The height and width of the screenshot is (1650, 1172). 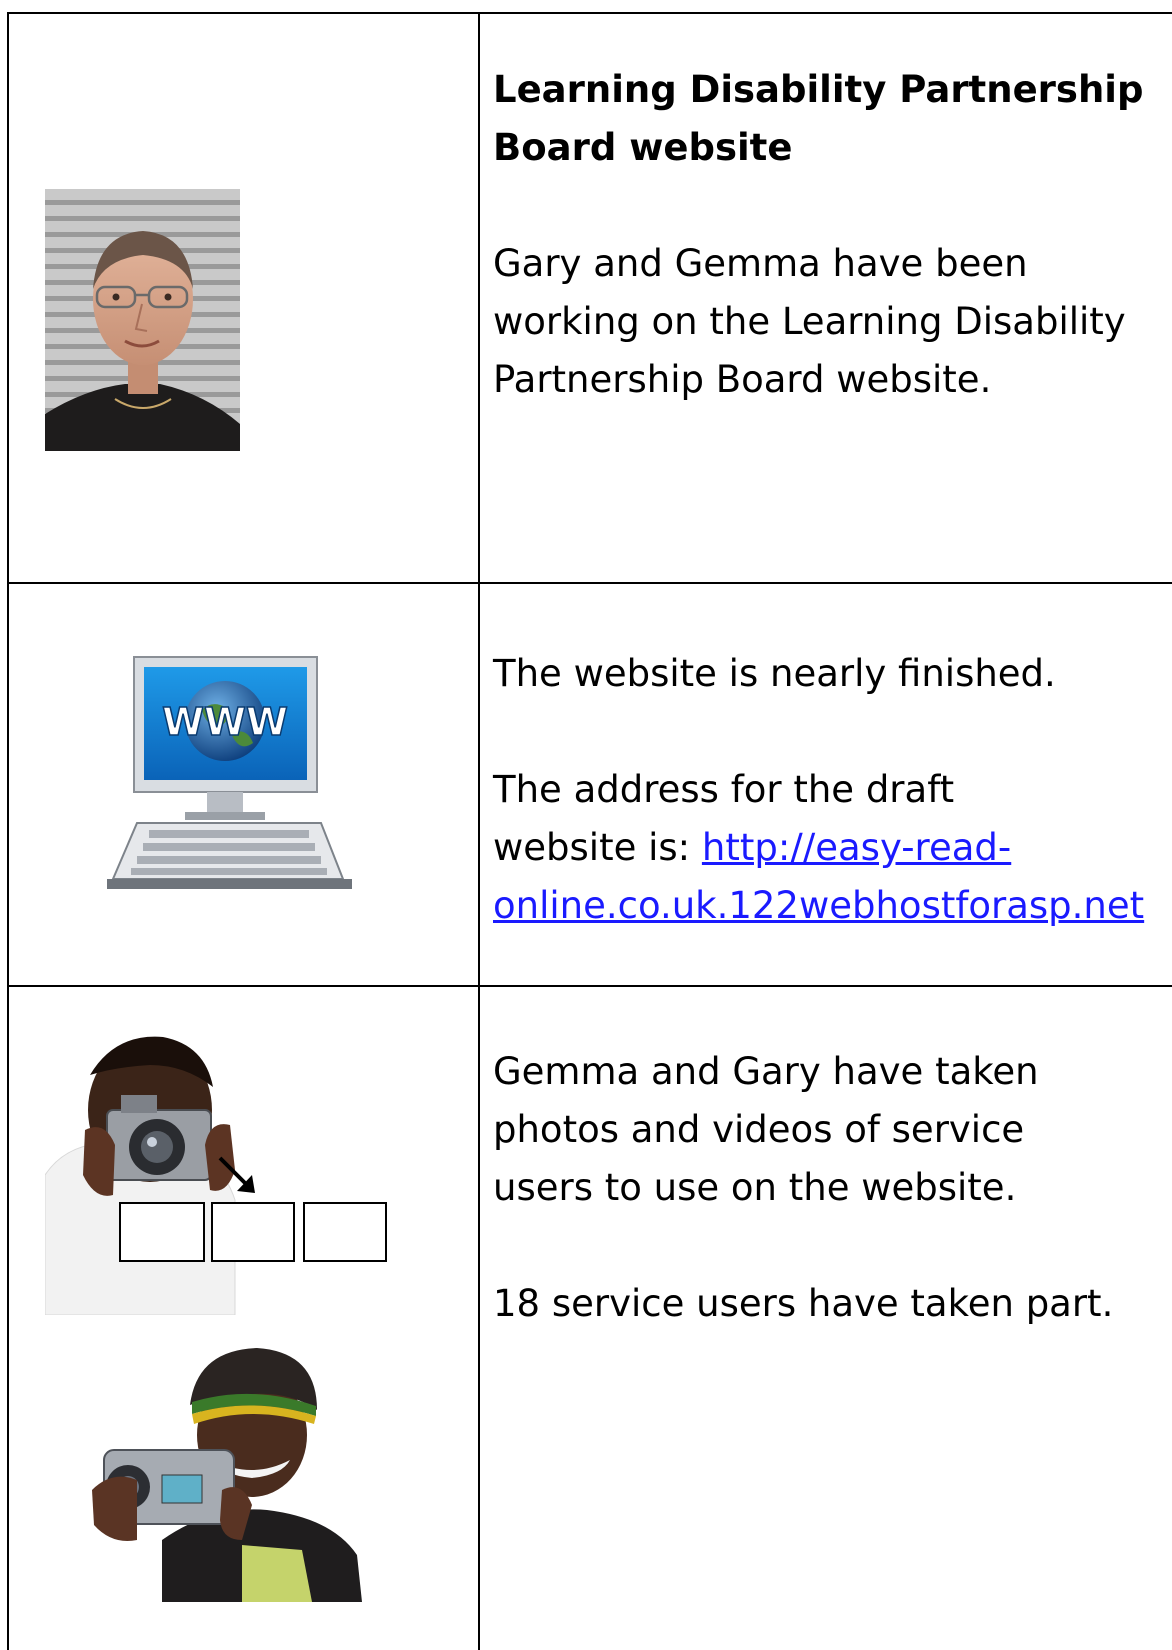 I want to click on table-column-divider, so click(x=479, y=831).